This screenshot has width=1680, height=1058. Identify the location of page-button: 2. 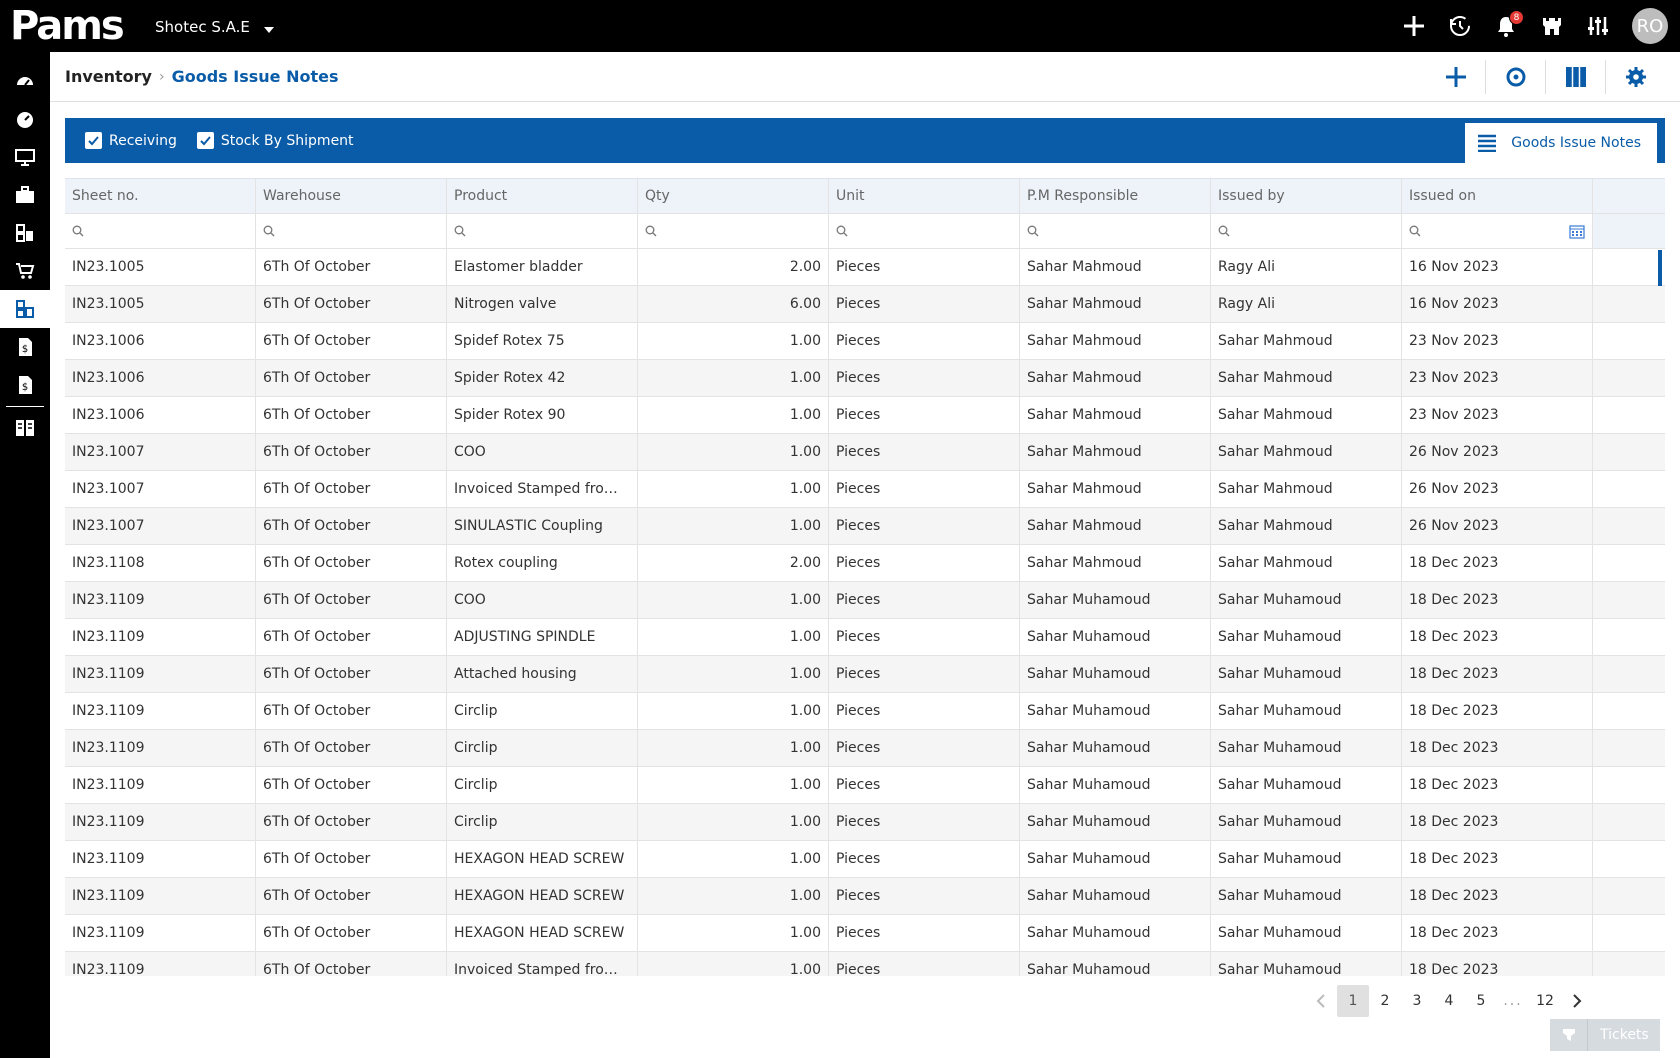
(1385, 1001).